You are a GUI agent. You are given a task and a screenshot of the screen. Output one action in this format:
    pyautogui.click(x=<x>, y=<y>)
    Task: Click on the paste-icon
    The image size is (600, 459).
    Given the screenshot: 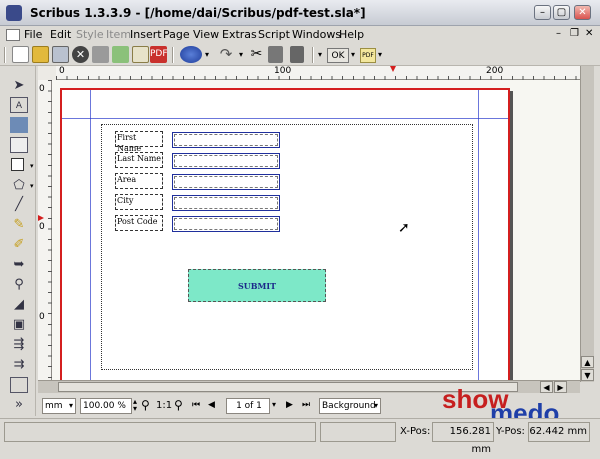 What is the action you would take?
    pyautogui.click(x=297, y=54)
    